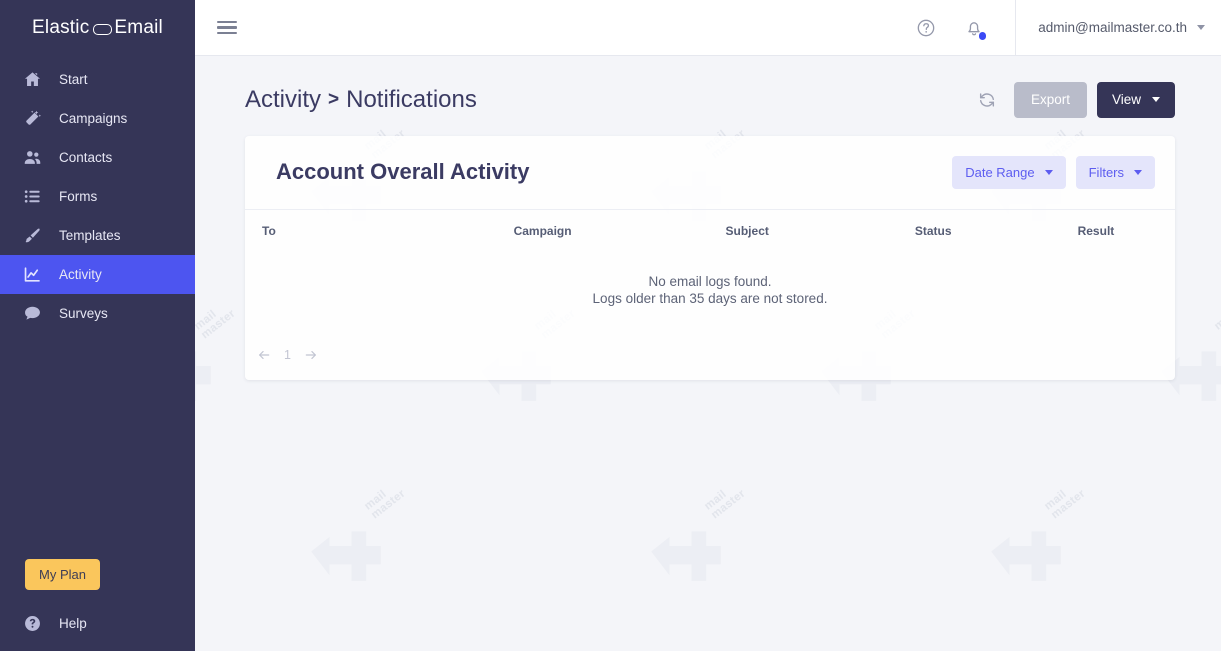 The height and width of the screenshot is (651, 1221). I want to click on view-button: View, so click(1135, 100).